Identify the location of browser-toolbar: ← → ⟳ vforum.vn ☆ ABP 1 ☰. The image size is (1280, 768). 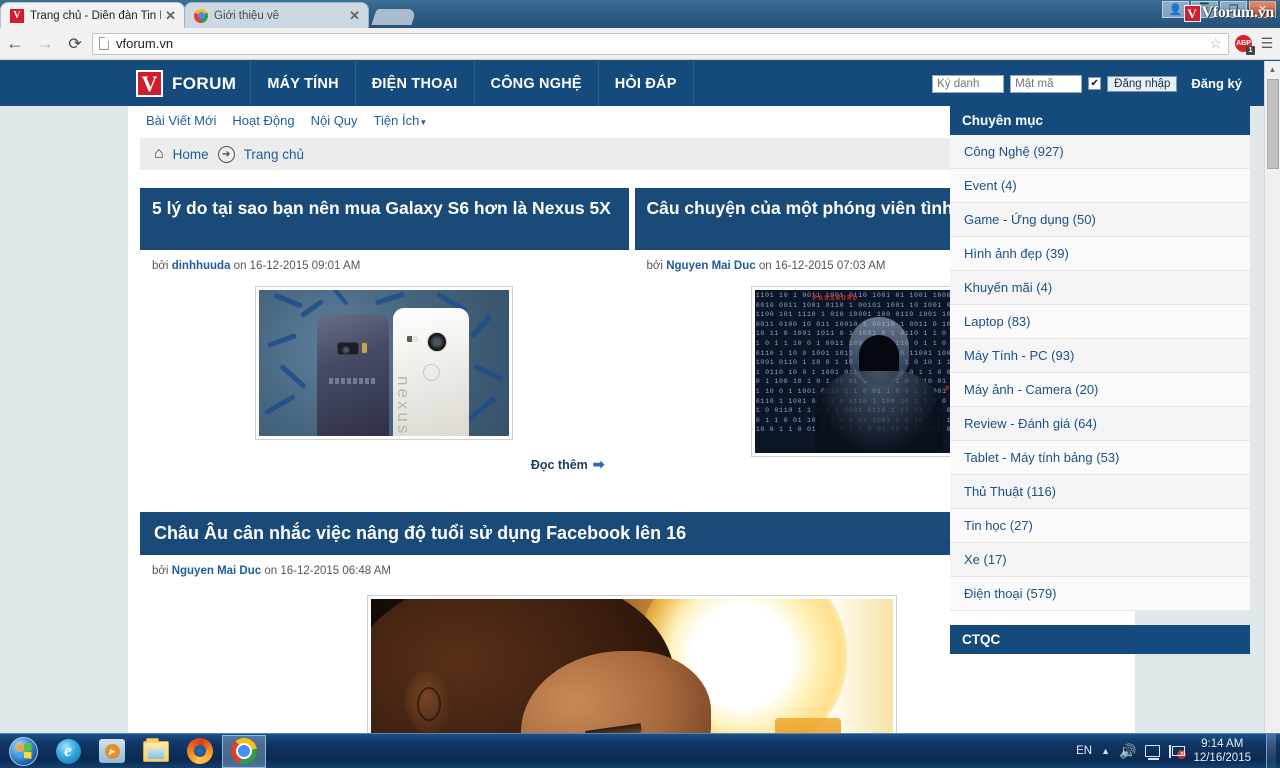
(640, 44).